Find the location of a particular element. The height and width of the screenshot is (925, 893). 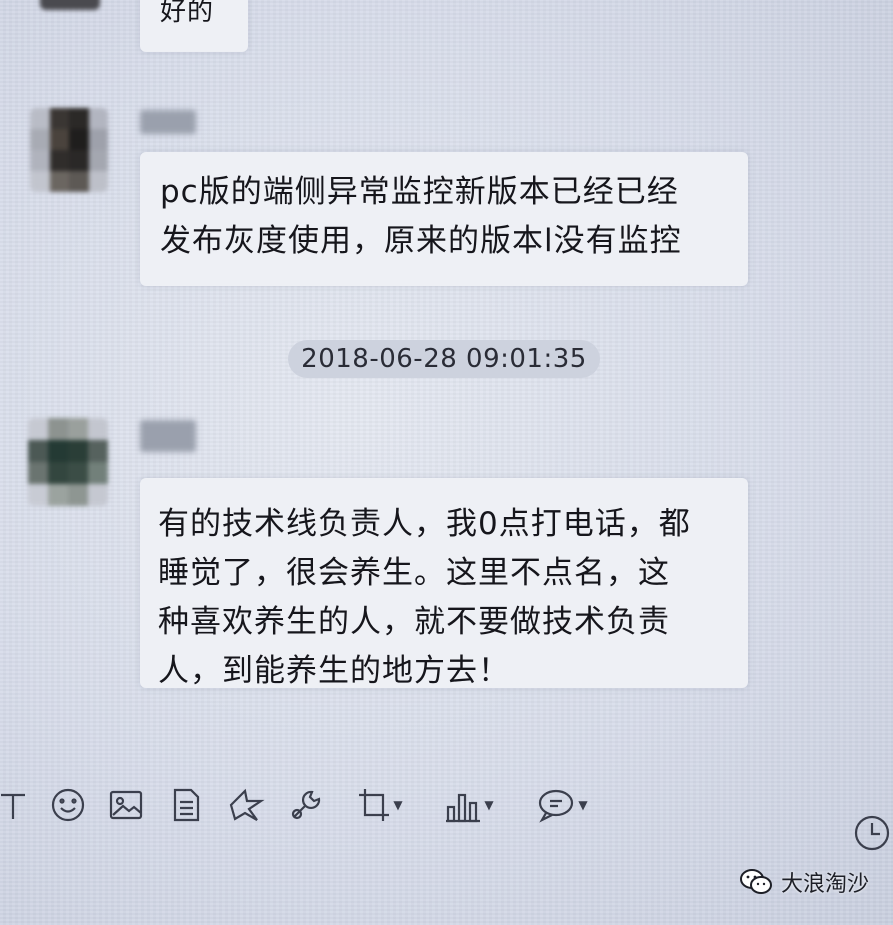

crop-icon: ▼ is located at coordinates (380, 805).